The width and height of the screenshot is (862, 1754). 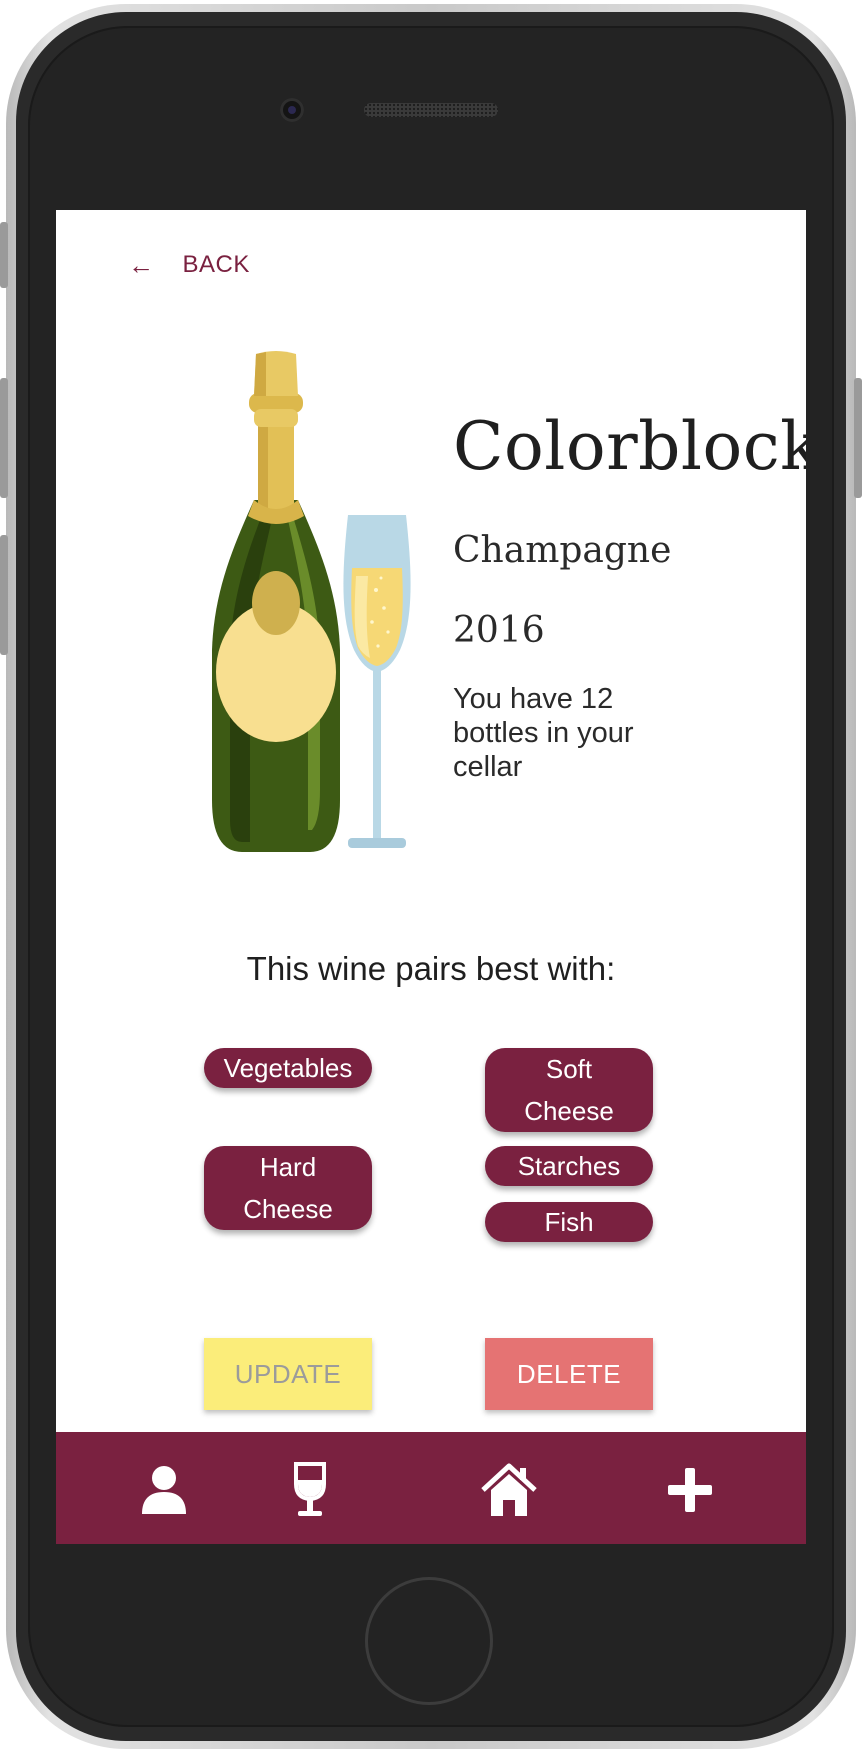 What do you see at coordinates (569, 1374) in the screenshot?
I see `delete-button: DELETE` at bounding box center [569, 1374].